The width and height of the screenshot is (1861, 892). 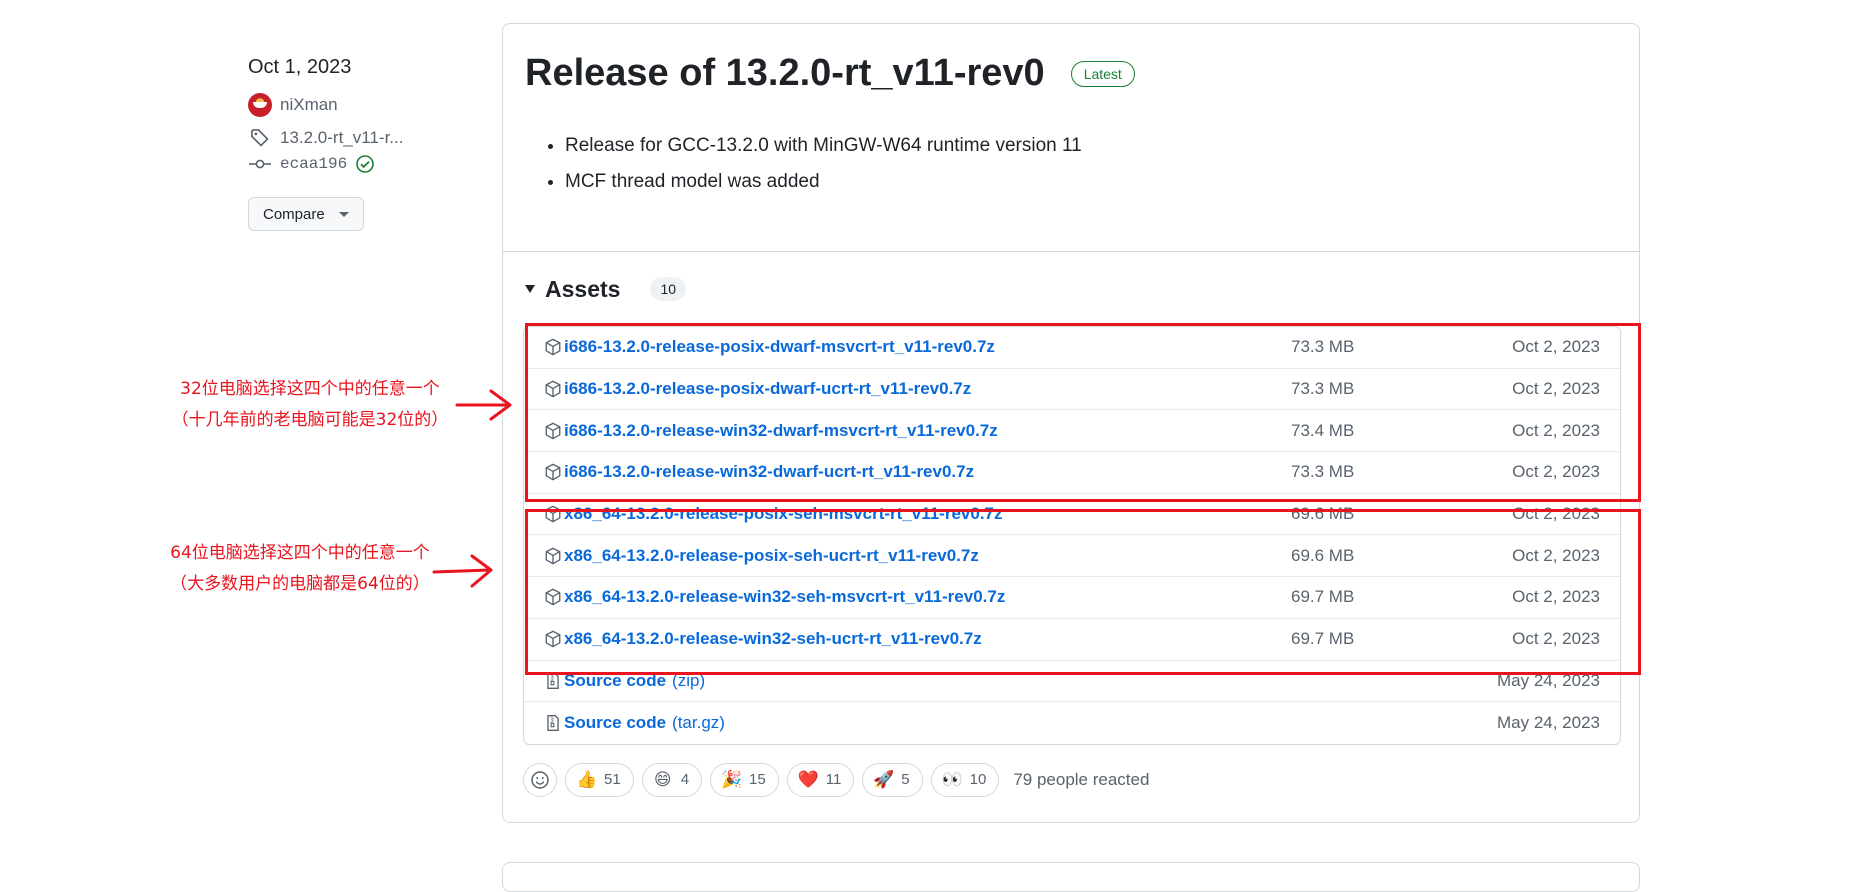 What do you see at coordinates (300, 584) in the screenshot?
I see `annotation-64bit-line2: （大多数用户的电脑都是64位的）` at bounding box center [300, 584].